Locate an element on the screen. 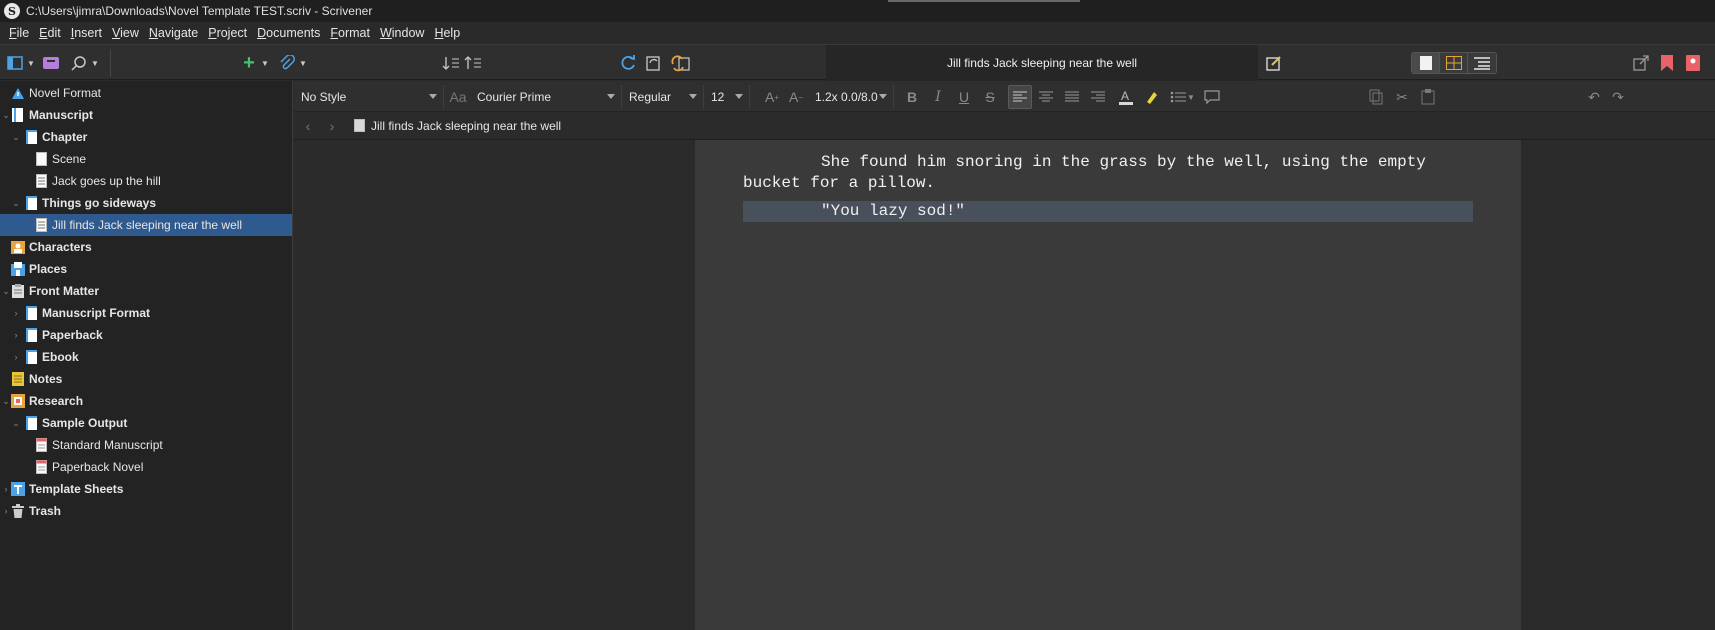 The width and height of the screenshot is (1715, 630). font-size-decrease-icon: A − is located at coordinates (796, 97).